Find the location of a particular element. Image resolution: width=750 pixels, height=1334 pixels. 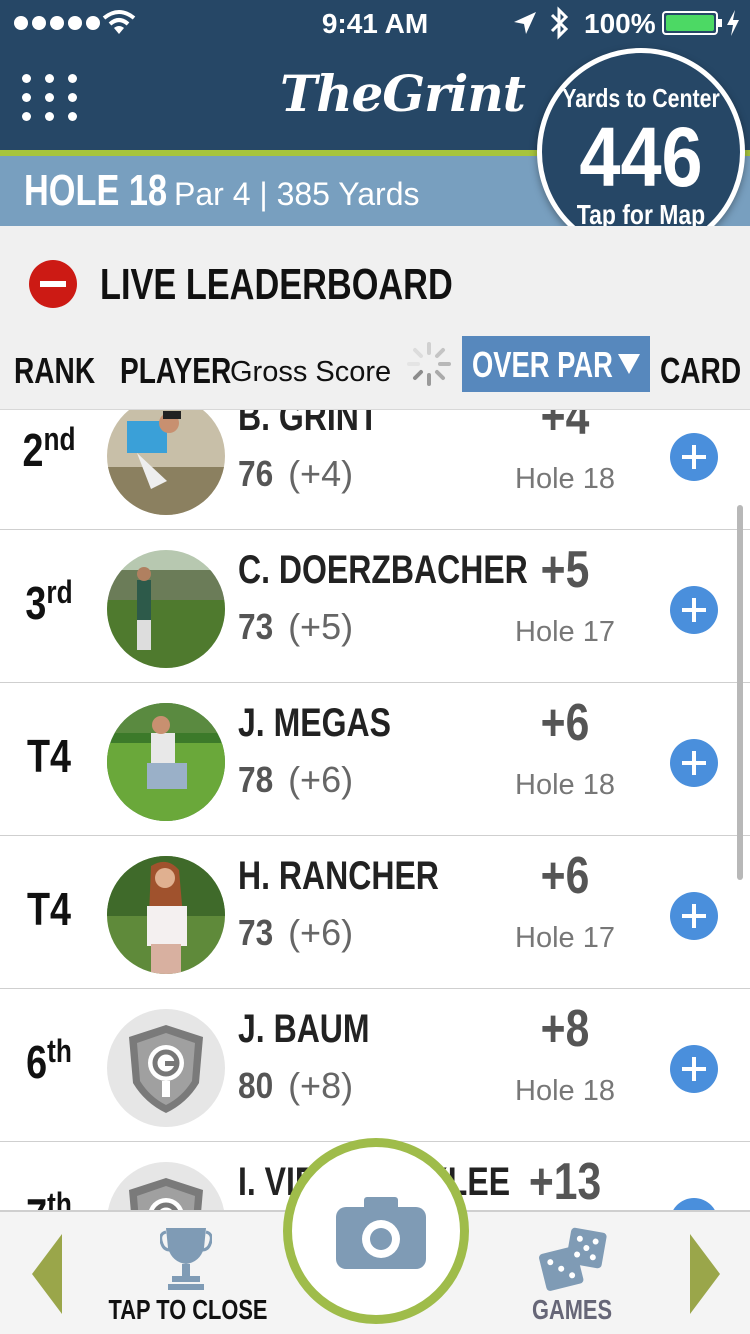

column-header-card: CARD is located at coordinates (701, 370).